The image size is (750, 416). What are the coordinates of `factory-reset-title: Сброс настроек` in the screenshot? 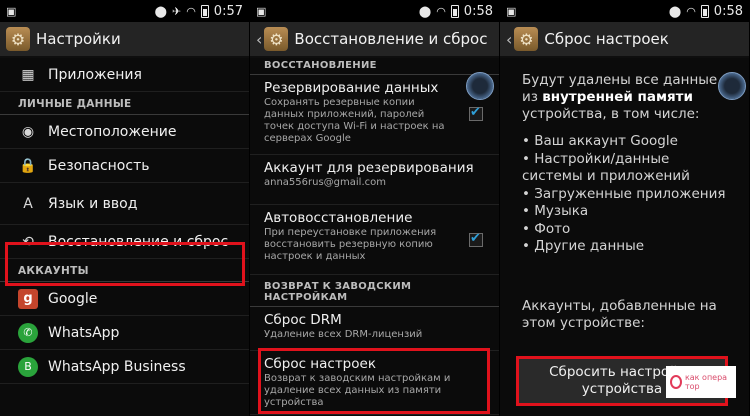 It's located at (320, 364).